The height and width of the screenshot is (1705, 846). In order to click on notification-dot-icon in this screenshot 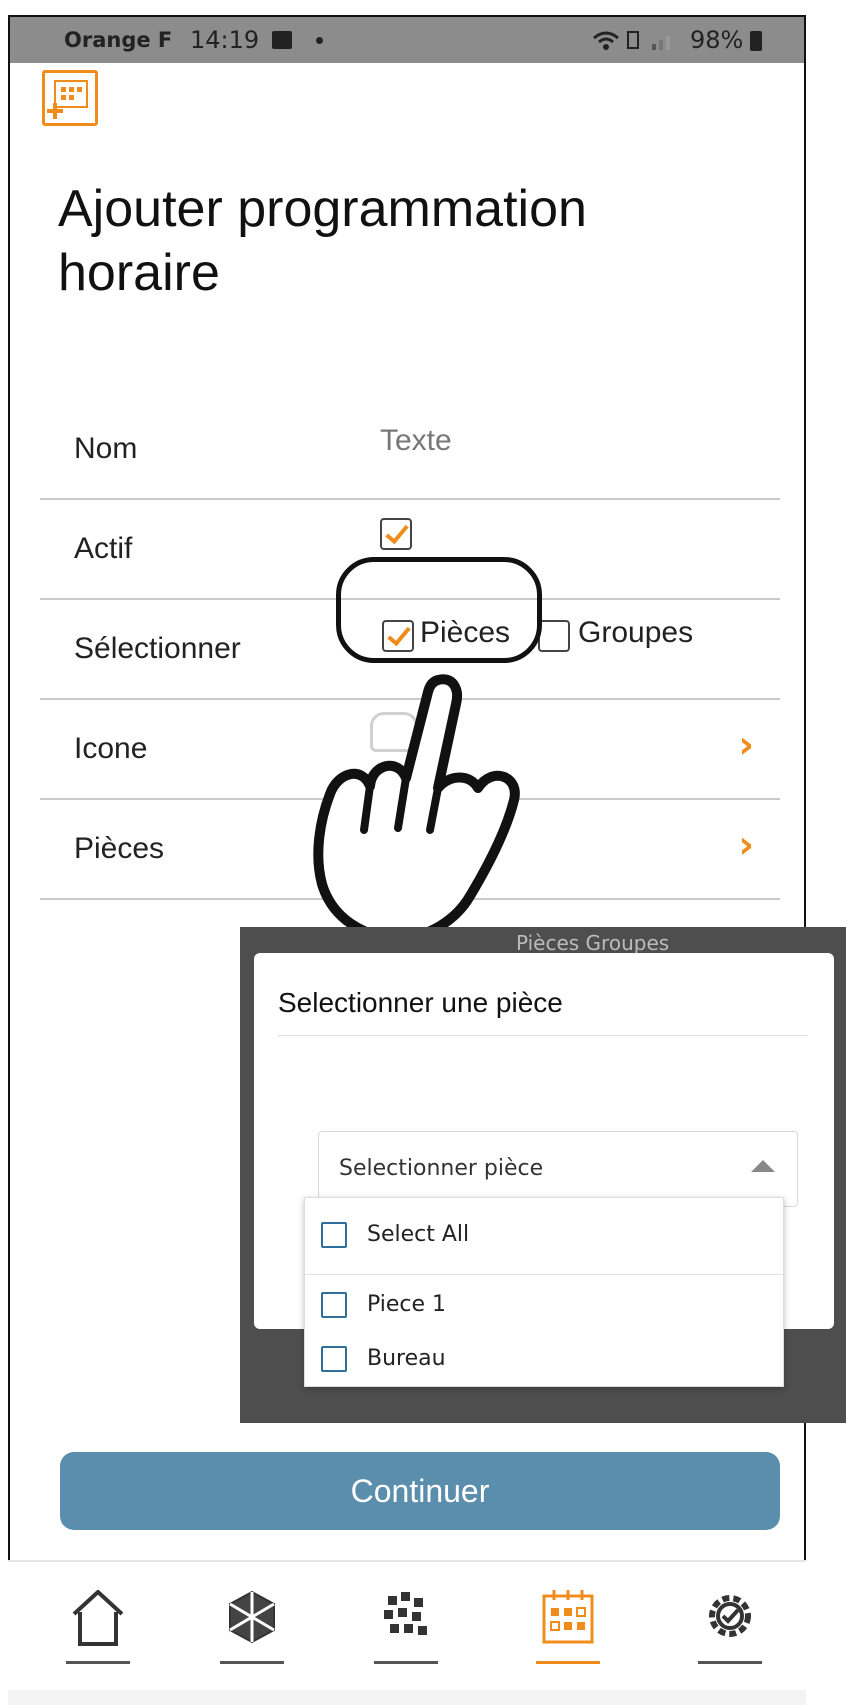, I will do `click(319, 40)`.